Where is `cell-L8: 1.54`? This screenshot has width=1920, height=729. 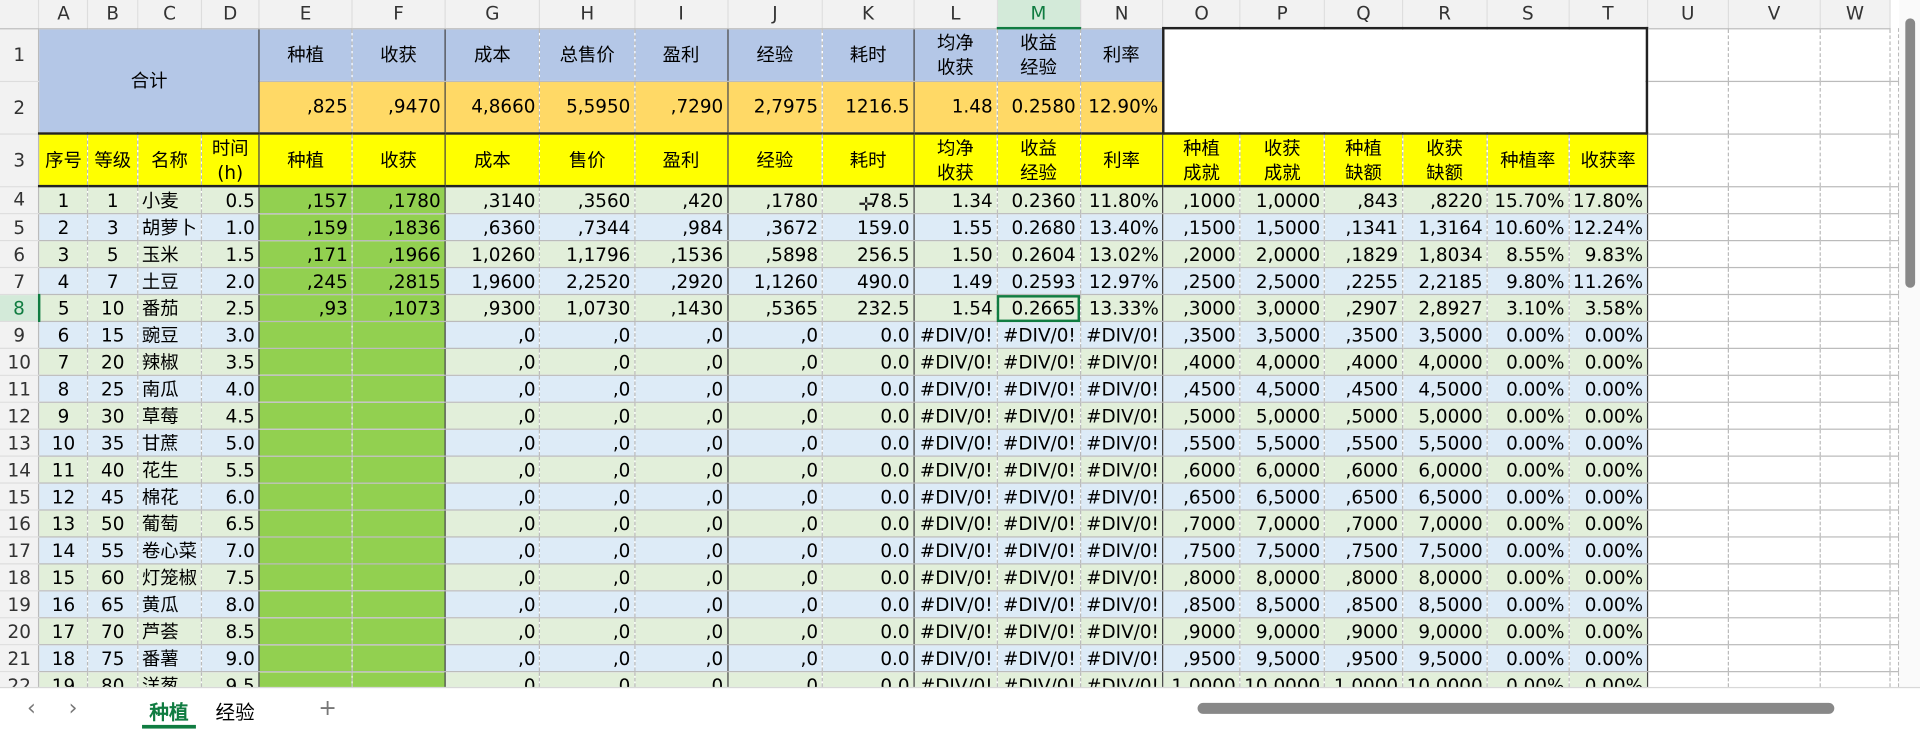 cell-L8: 1.54 is located at coordinates (955, 308).